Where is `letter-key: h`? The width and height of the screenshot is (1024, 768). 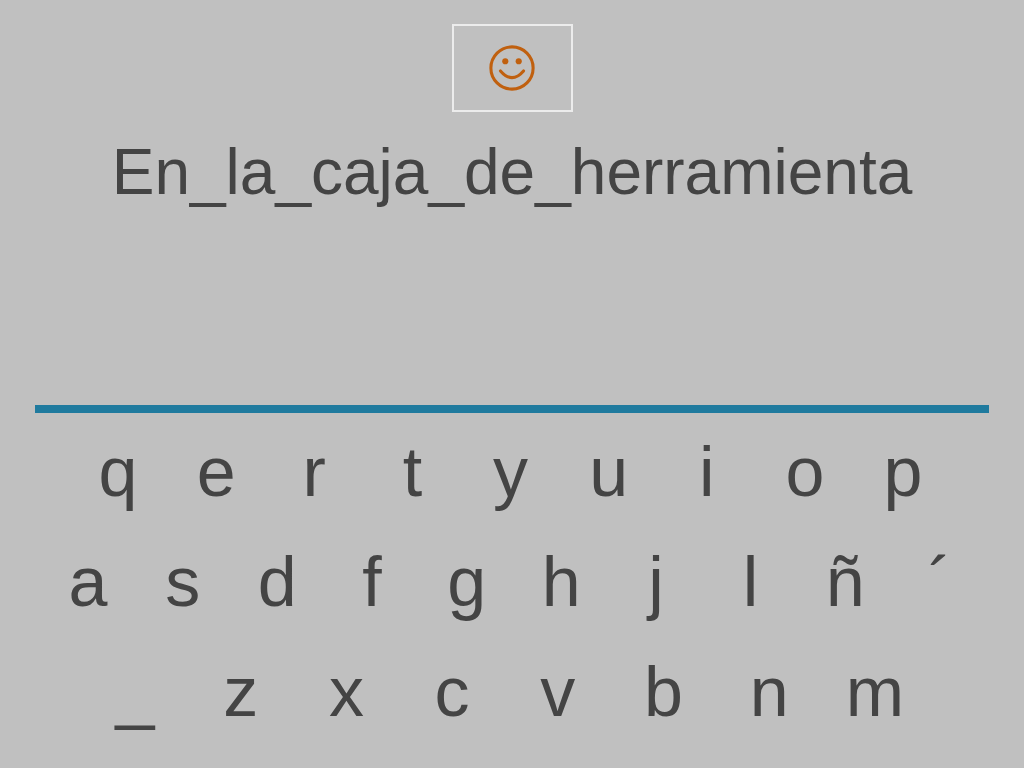 letter-key: h is located at coordinates (561, 582).